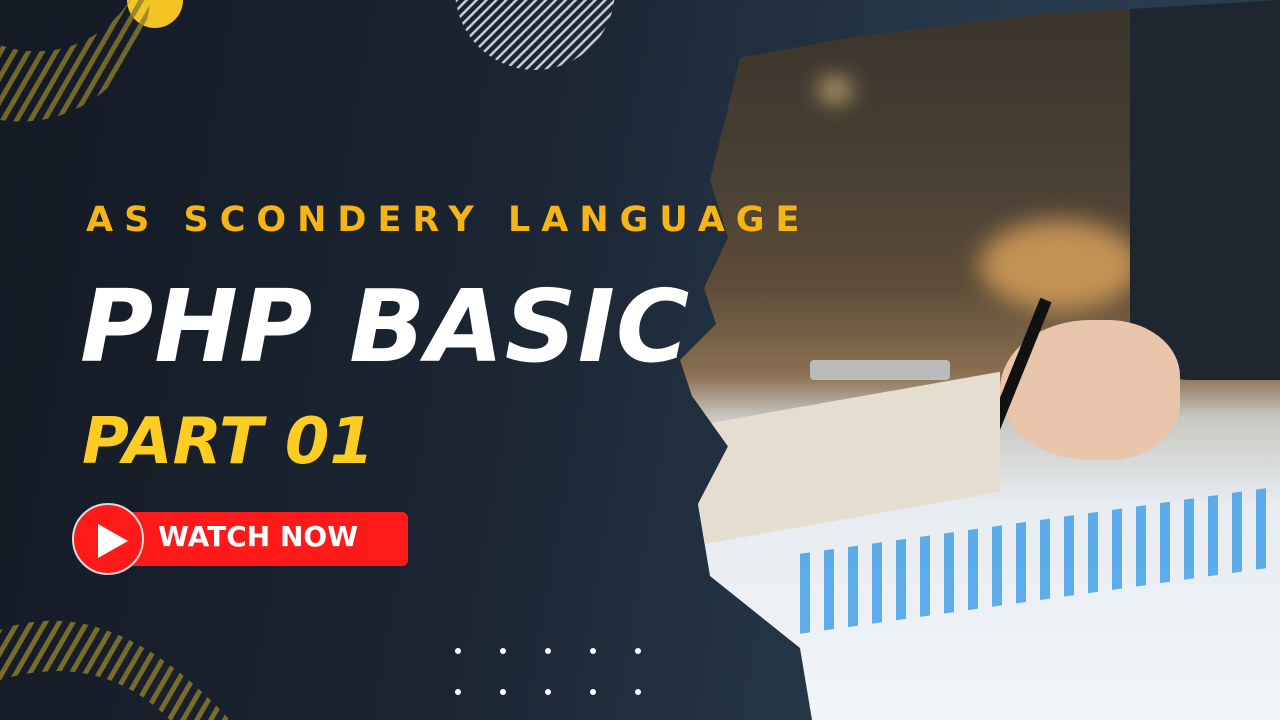  I want to click on decor-stripes-top, so click(91, 61).